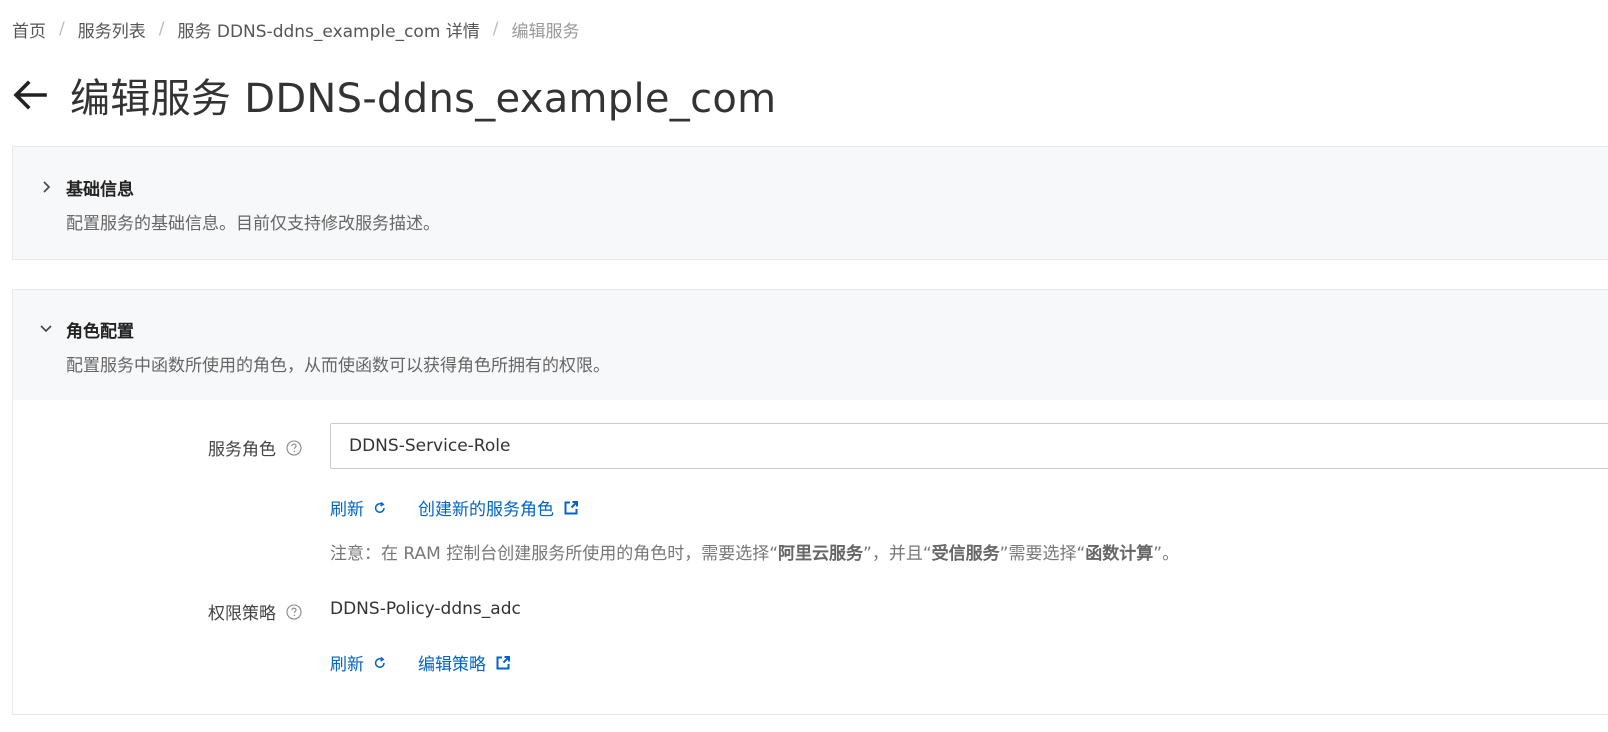  What do you see at coordinates (46, 327) in the screenshot?
I see `chevron-down-icon` at bounding box center [46, 327].